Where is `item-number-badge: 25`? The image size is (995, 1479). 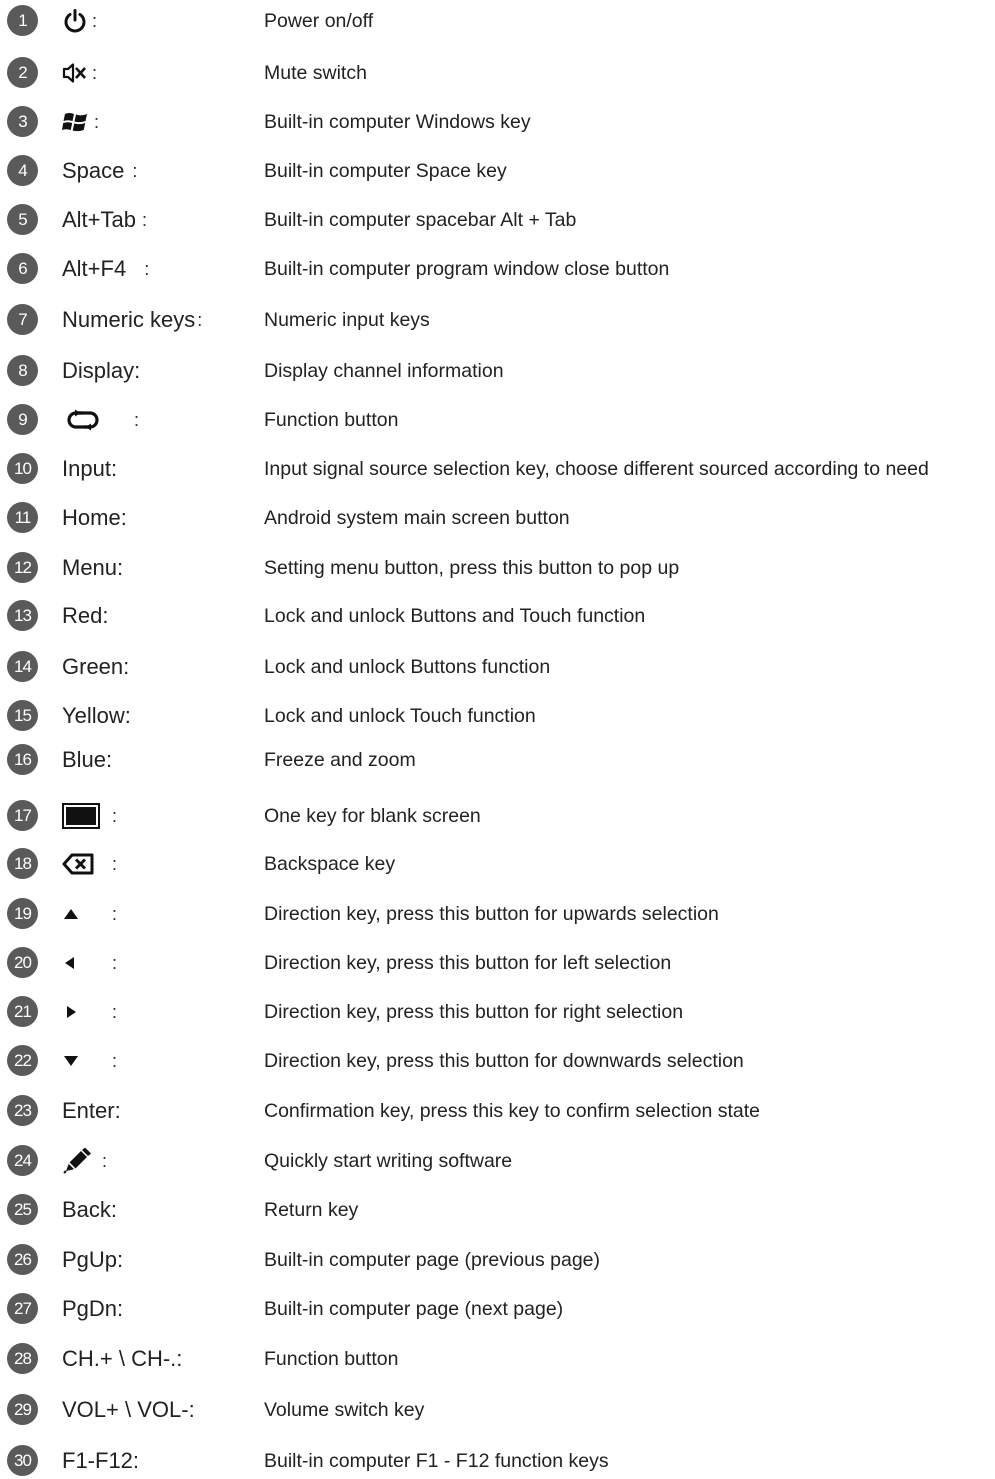 item-number-badge: 25 is located at coordinates (22, 1209).